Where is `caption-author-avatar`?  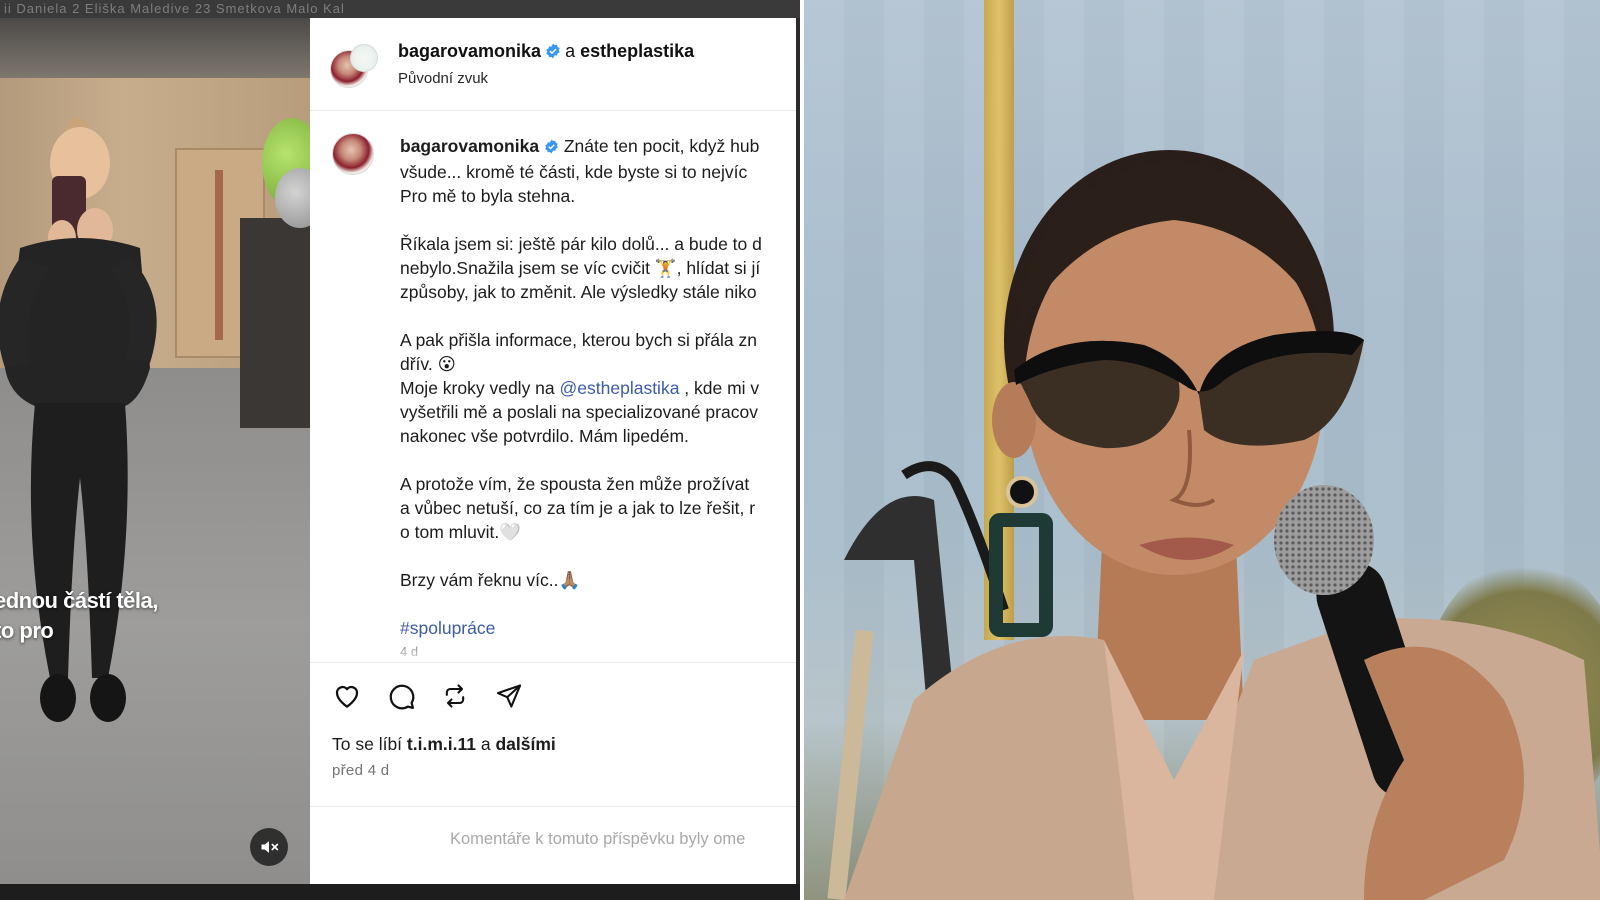 caption-author-avatar is located at coordinates (353, 154).